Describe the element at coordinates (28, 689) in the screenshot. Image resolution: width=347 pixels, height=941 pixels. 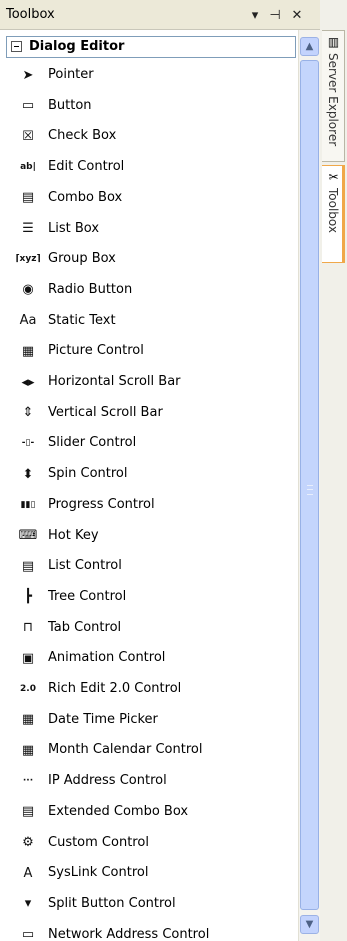
I see `rich-edit-icon: 2.0` at that location.